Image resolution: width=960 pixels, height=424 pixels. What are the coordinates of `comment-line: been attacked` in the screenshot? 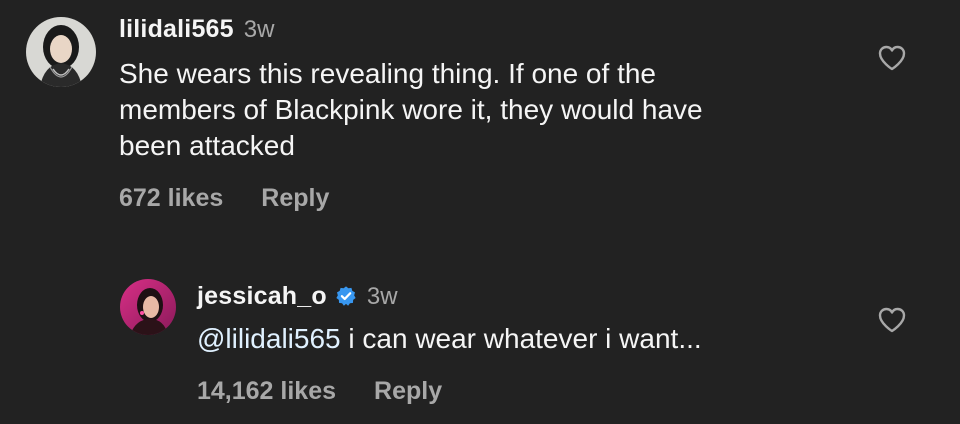 It's located at (207, 145).